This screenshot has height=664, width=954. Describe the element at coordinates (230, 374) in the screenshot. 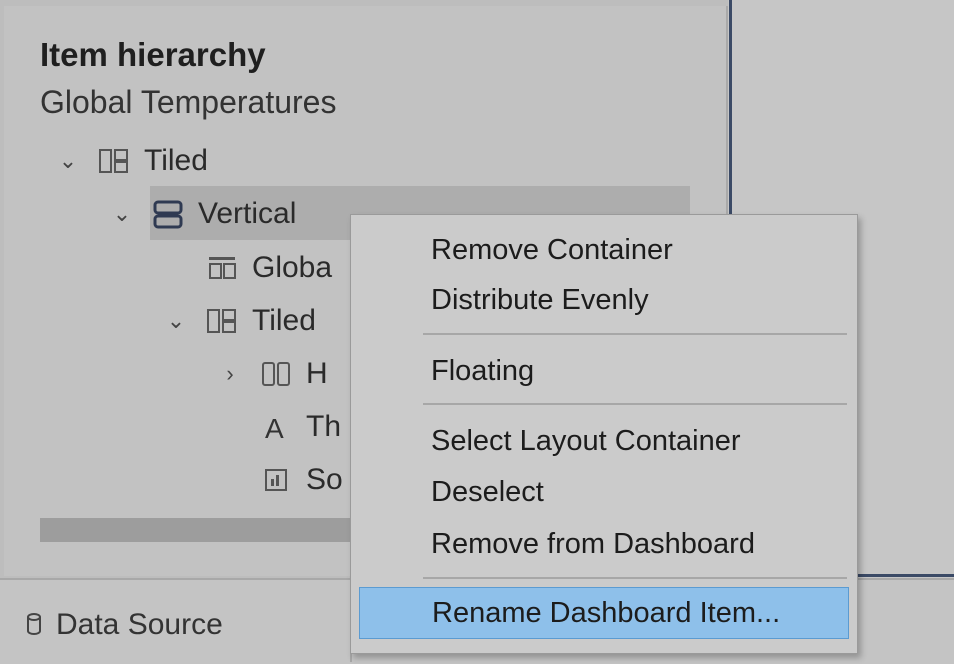

I see `chevron-right-icon: ›` at that location.